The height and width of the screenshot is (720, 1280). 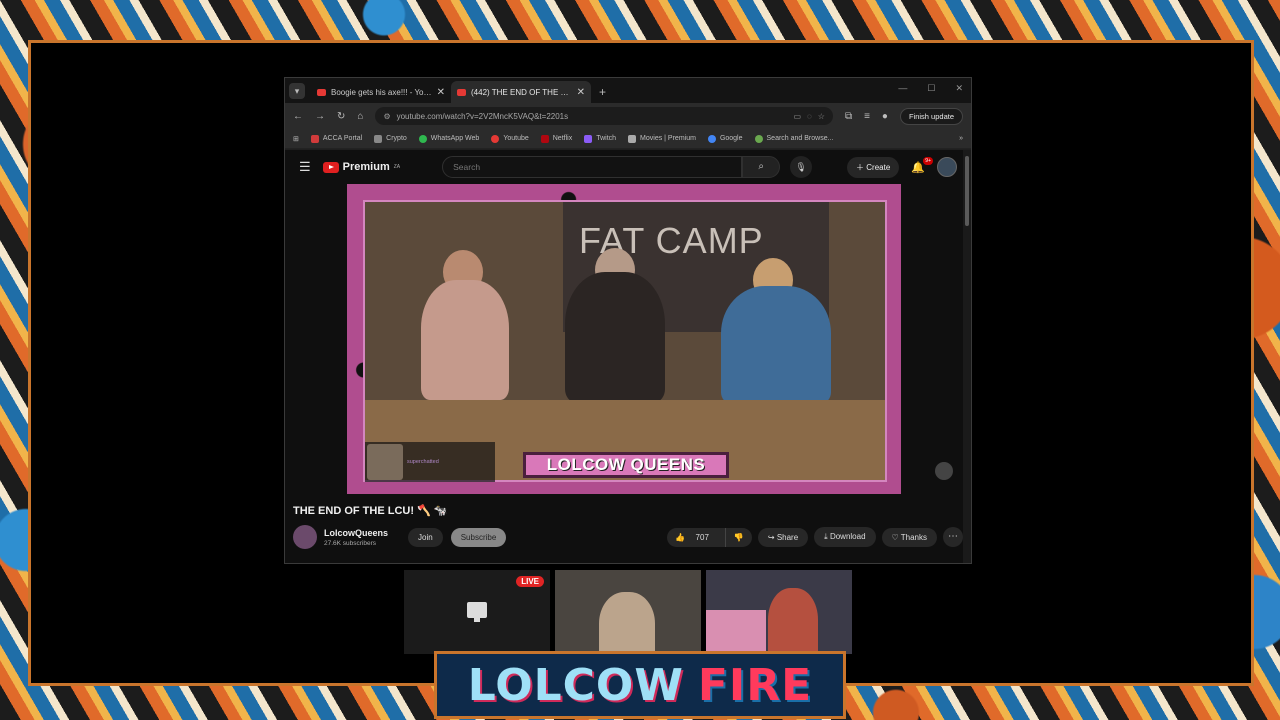 I want to click on channel-avatar, so click(x=305, y=537).